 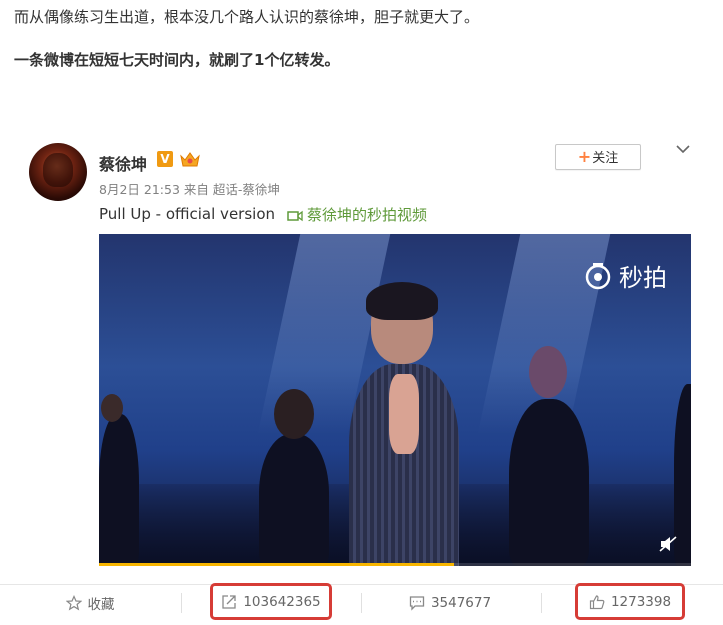 I want to click on plus-icon: +, so click(x=584, y=156).